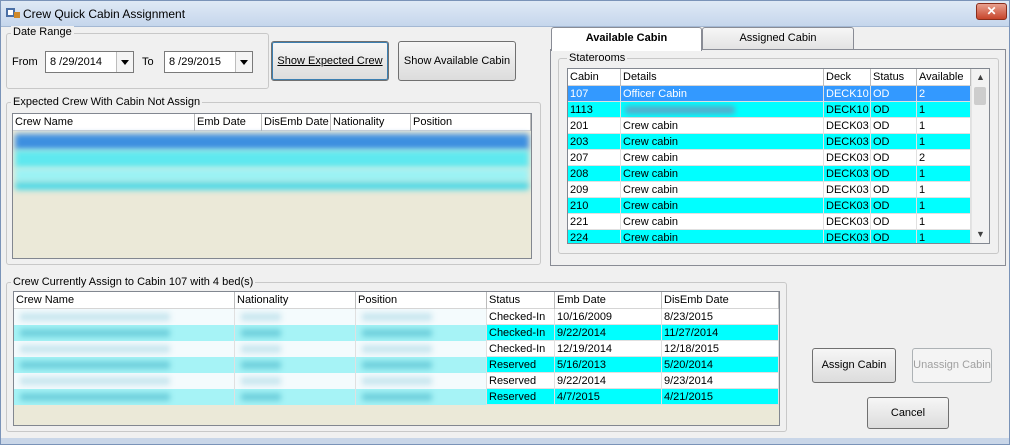 The width and height of the screenshot is (1010, 445). What do you see at coordinates (208, 62) in the screenshot?
I see `to-date-picker: 8 /29/2015` at bounding box center [208, 62].